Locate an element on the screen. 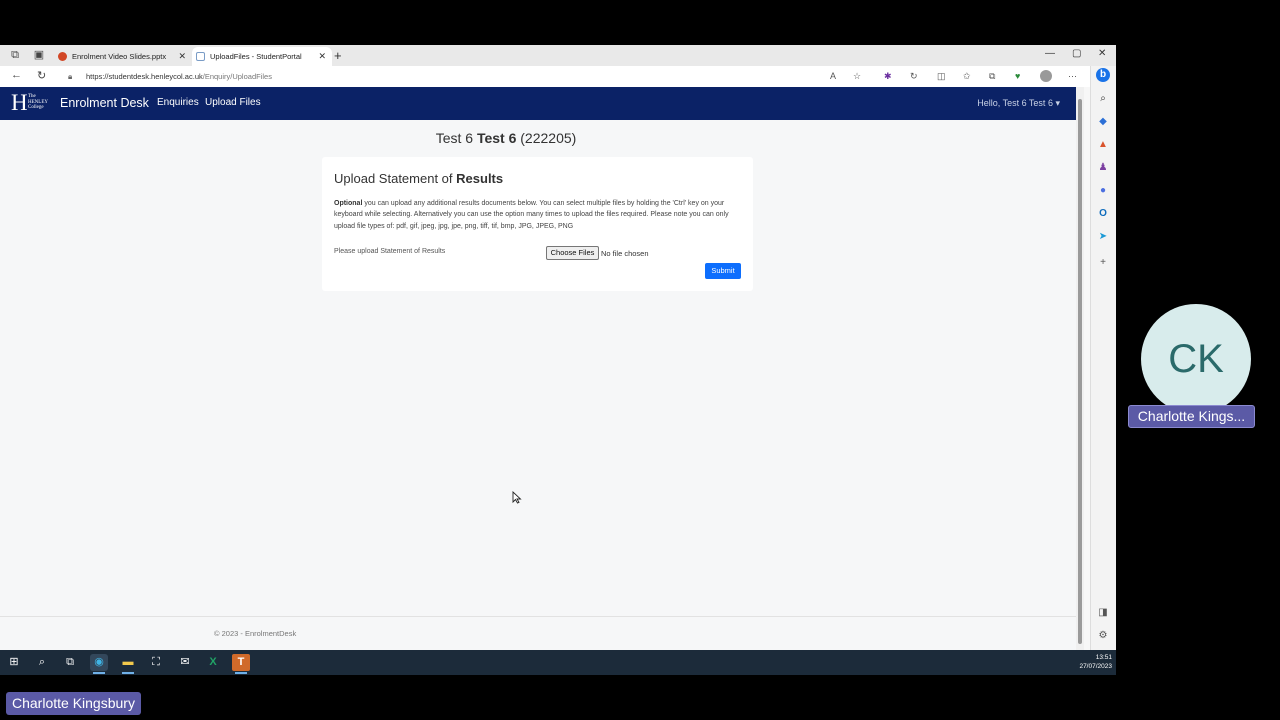  microsoft-365-icon: ● is located at coordinates (1103, 191).